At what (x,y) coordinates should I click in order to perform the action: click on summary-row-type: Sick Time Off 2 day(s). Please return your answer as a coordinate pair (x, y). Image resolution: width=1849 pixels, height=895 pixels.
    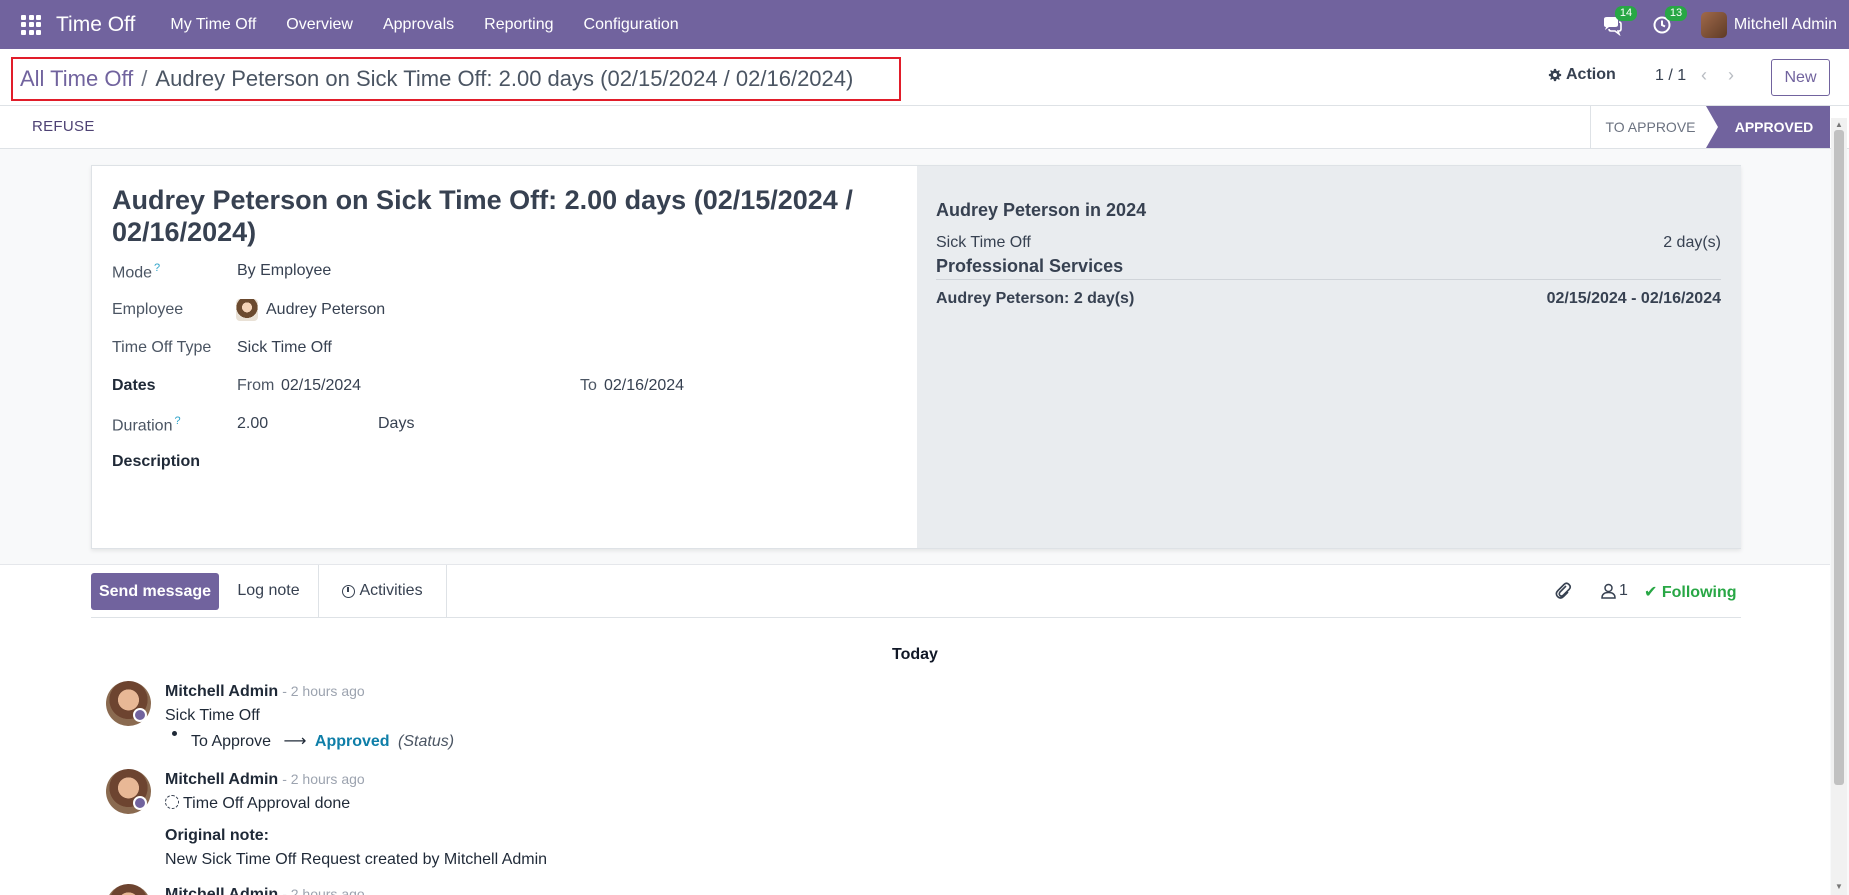
    Looking at the image, I should click on (1328, 243).